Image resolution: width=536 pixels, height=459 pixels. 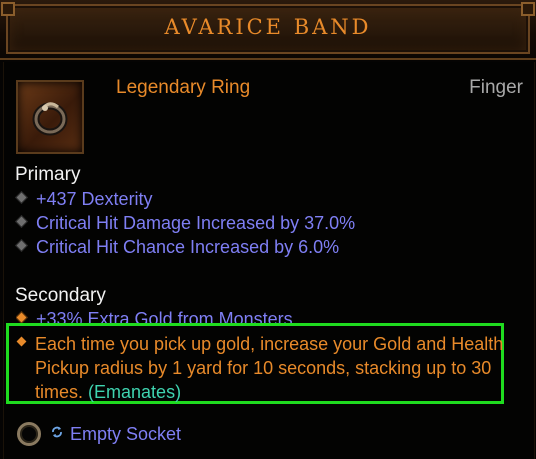 I want to click on item-type: Legendary Ring, so click(x=183, y=87).